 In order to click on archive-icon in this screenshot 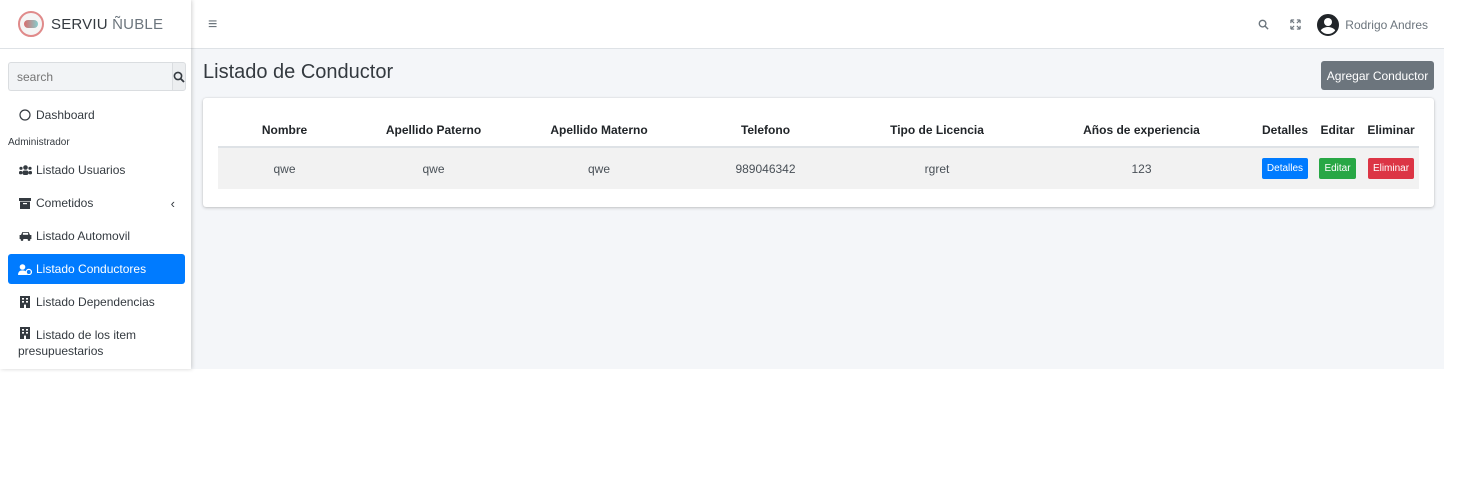, I will do `click(25, 203)`.